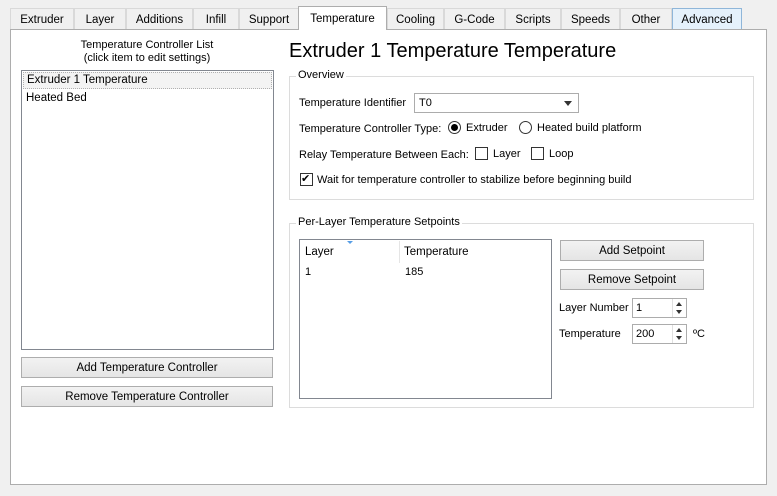 This screenshot has height=496, width=777. I want to click on temperature-spin-buttons, so click(679, 334).